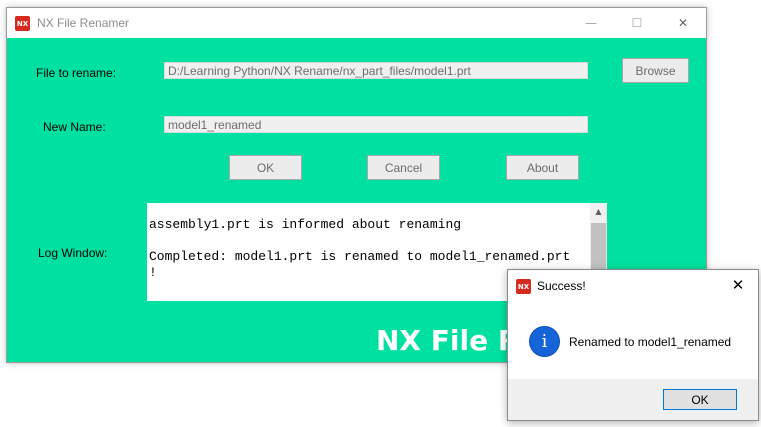 The height and width of the screenshot is (427, 761). What do you see at coordinates (356, 23) in the screenshot?
I see `title-bar: NX NX File Renamer — ☐ ✕` at bounding box center [356, 23].